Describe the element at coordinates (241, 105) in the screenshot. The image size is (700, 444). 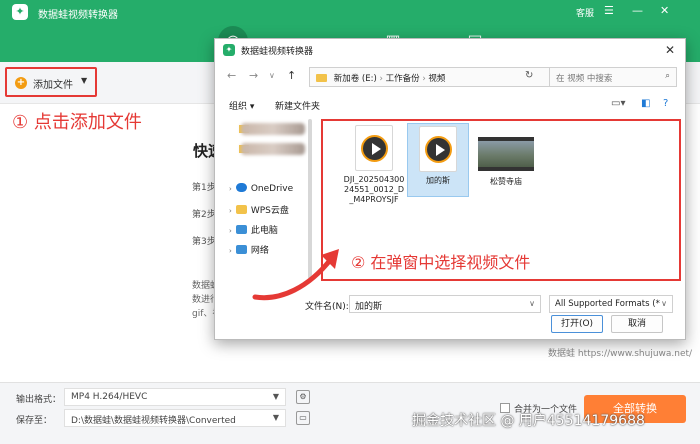
I see `organize-button: 组织 ▾` at that location.